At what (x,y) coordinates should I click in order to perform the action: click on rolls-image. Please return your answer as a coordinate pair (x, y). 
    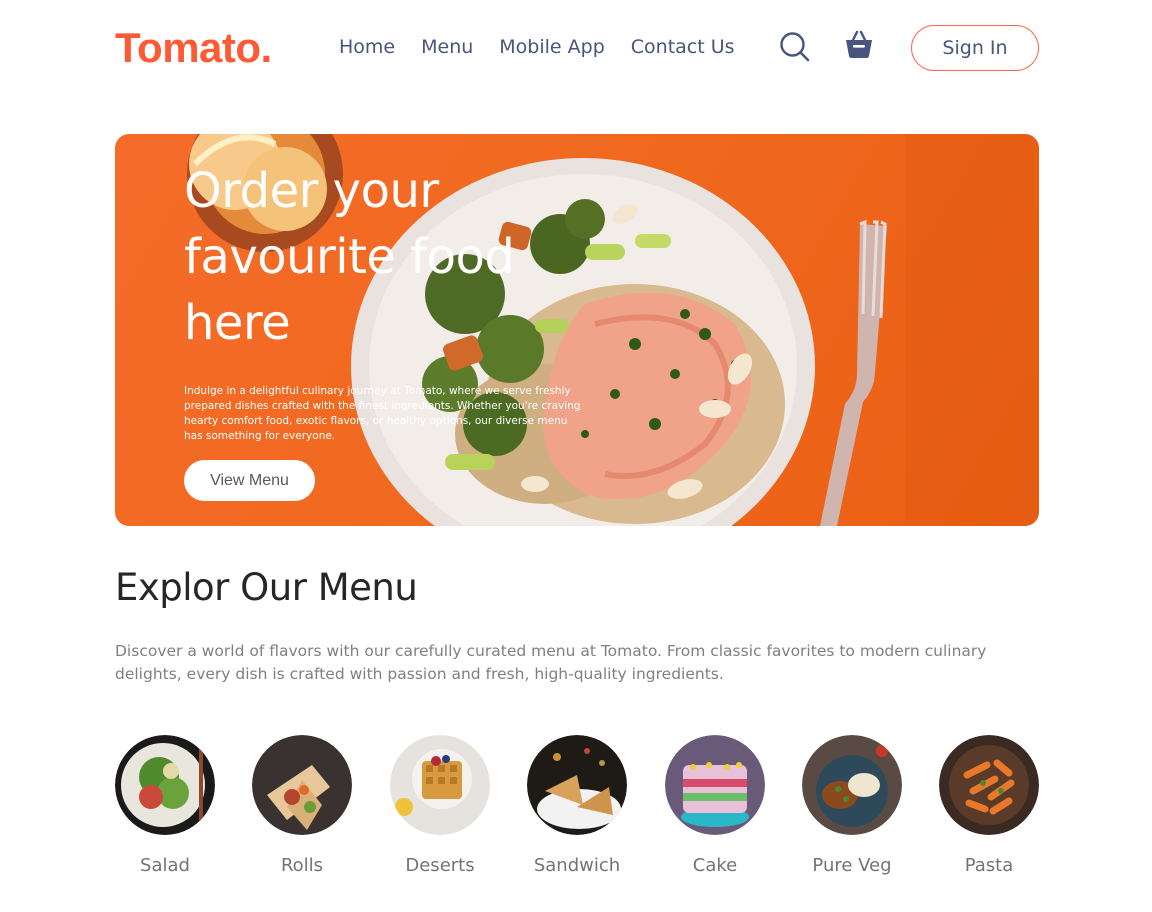
    Looking at the image, I should click on (302, 785).